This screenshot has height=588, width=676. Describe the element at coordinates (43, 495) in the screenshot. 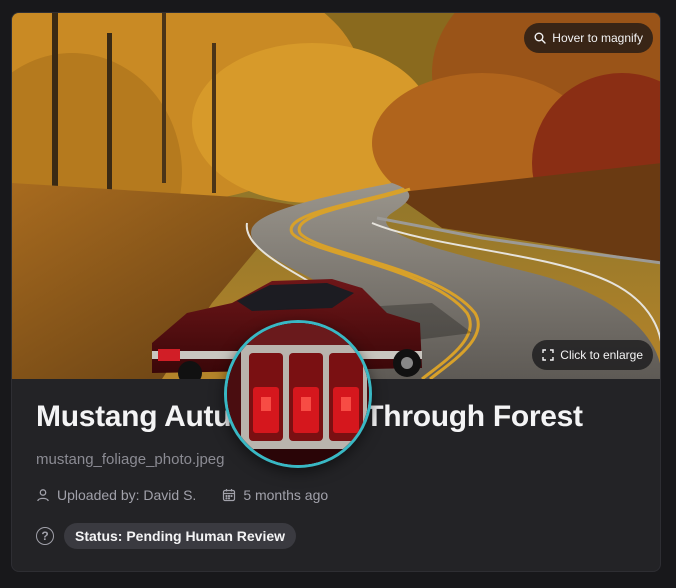

I see `user-icon` at that location.